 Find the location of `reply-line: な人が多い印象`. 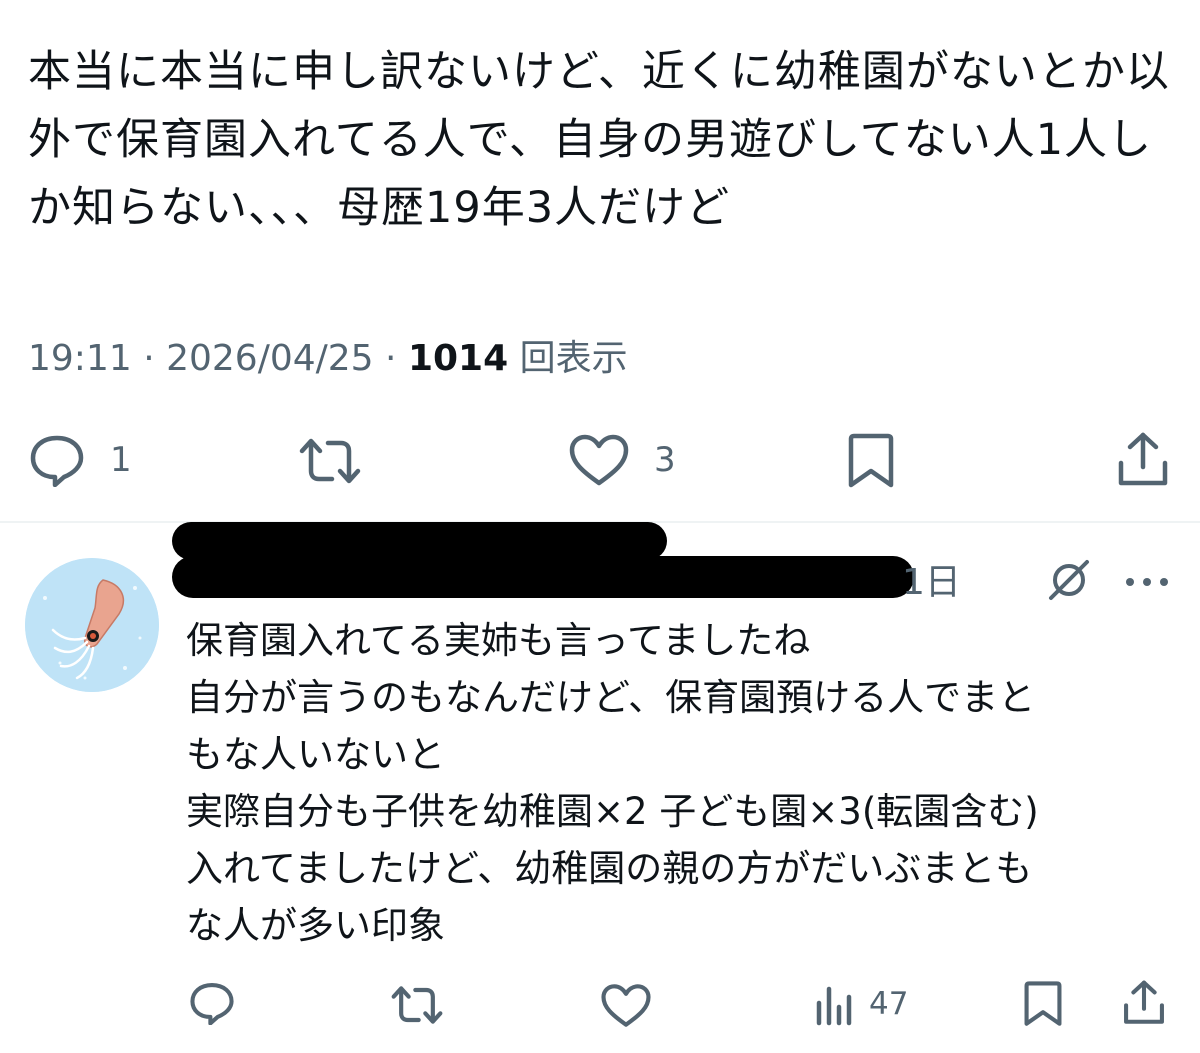

reply-line: な人が多い印象 is located at coordinates (315, 925).